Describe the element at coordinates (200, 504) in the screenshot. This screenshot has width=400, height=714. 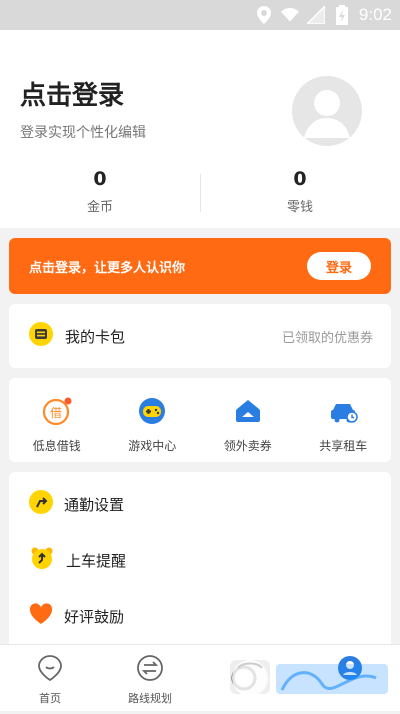
I see `commute-settings-row: 通勤设置` at that location.